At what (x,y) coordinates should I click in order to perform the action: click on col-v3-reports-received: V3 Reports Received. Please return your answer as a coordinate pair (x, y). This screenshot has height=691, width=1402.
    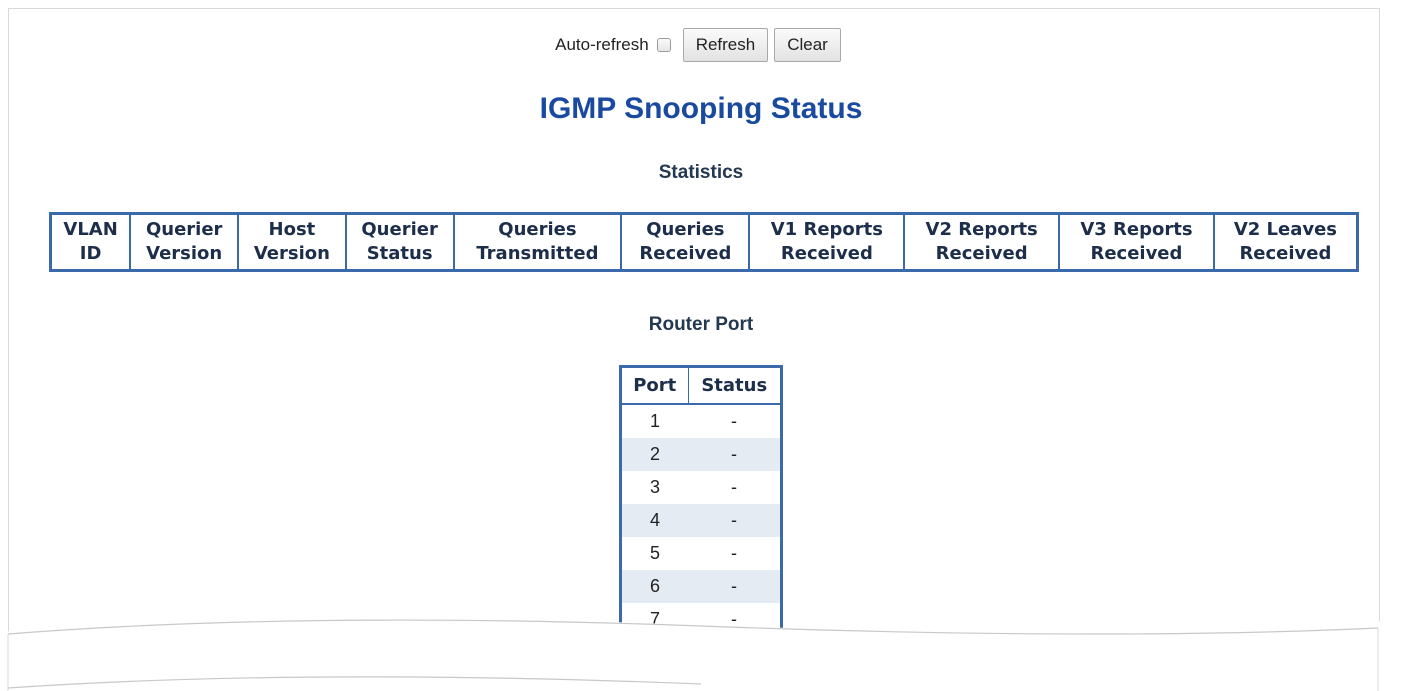
    Looking at the image, I should click on (1136, 242).